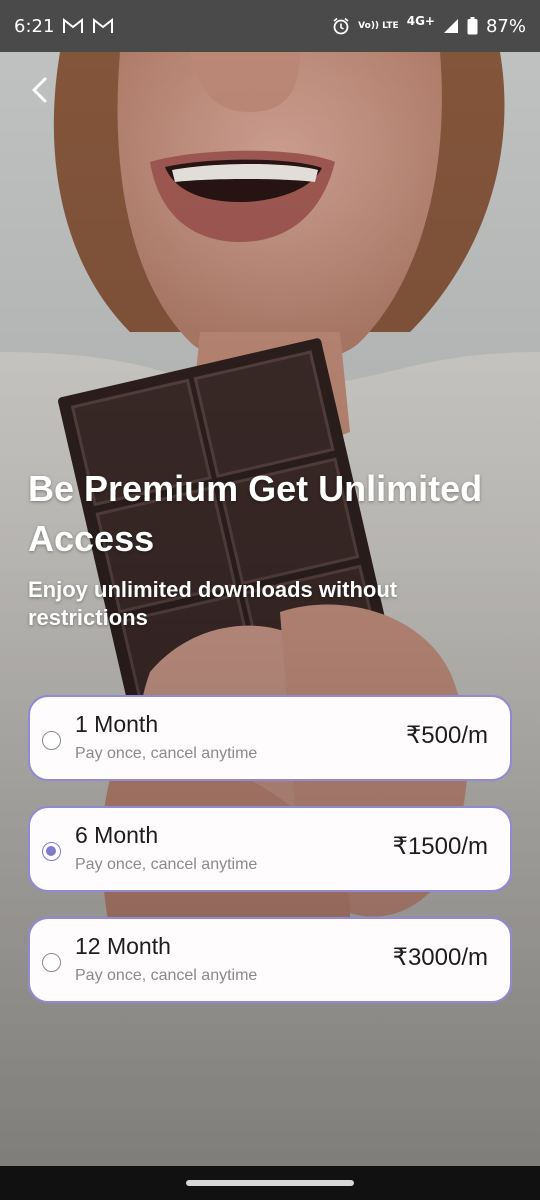 This screenshot has width=540, height=1200. I want to click on plan-price: ₹1500/m, so click(440, 846).